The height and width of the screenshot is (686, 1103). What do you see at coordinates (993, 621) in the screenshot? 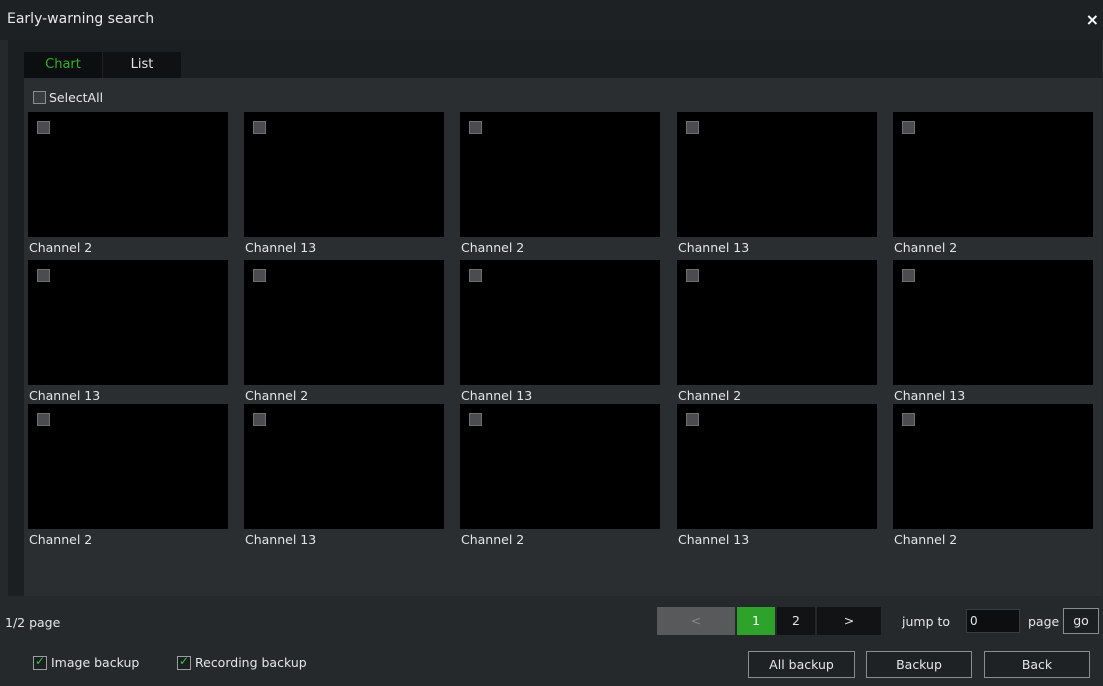
I see `jump-page-input` at bounding box center [993, 621].